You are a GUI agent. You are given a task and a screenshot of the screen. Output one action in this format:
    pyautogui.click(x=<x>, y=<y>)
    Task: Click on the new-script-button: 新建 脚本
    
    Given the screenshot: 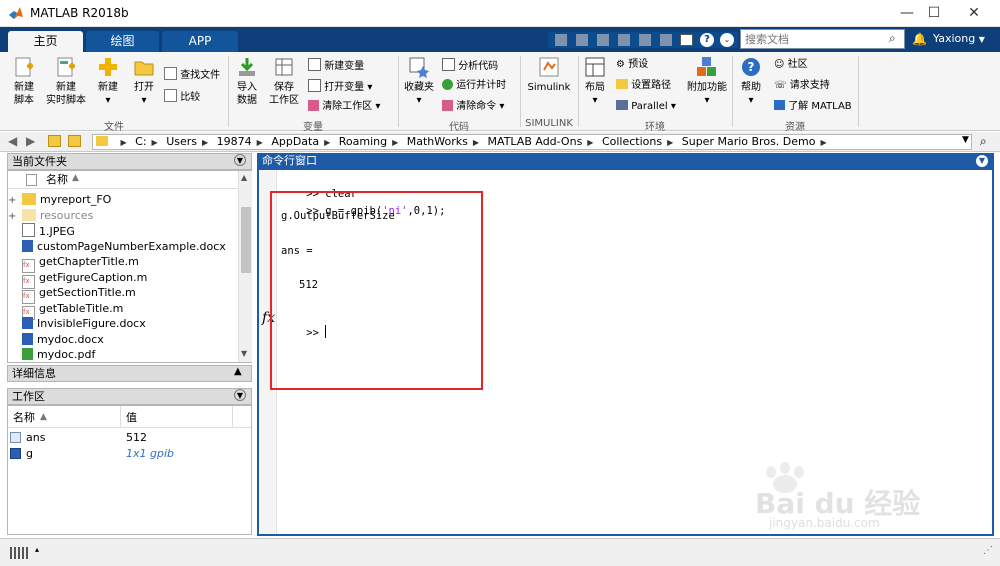 What is the action you would take?
    pyautogui.click(x=24, y=81)
    